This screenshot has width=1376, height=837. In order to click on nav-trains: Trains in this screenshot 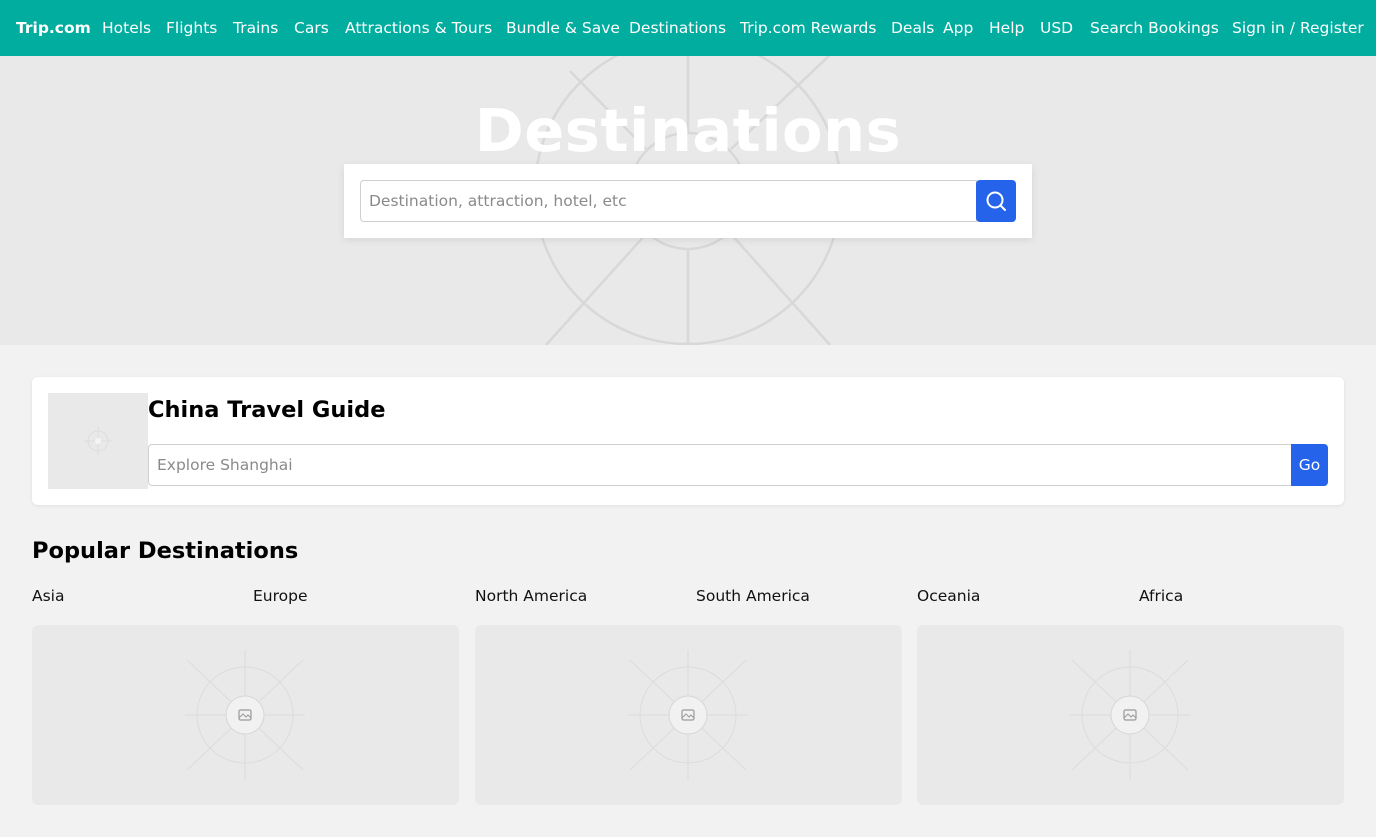, I will do `click(255, 28)`.